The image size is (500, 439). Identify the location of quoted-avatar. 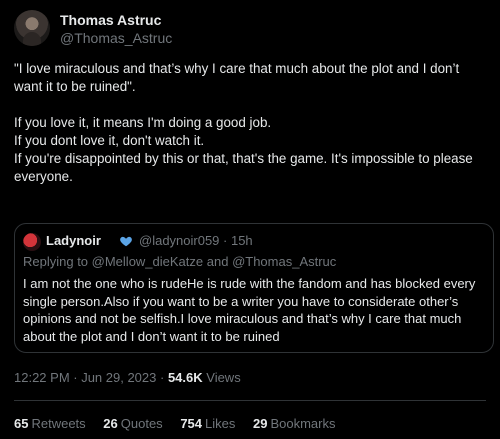
(32, 242).